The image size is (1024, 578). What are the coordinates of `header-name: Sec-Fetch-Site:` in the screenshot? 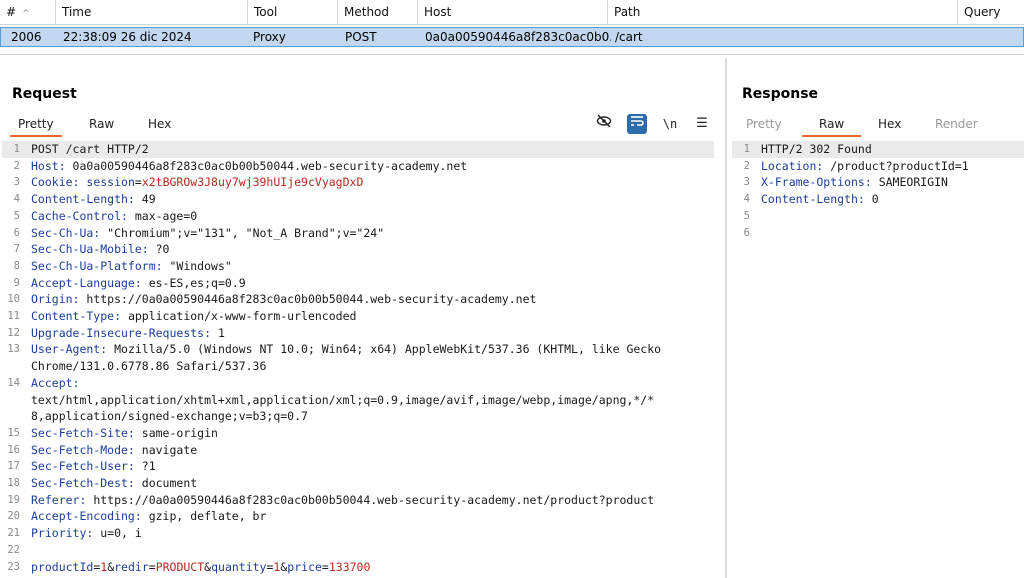 It's located at (83, 432).